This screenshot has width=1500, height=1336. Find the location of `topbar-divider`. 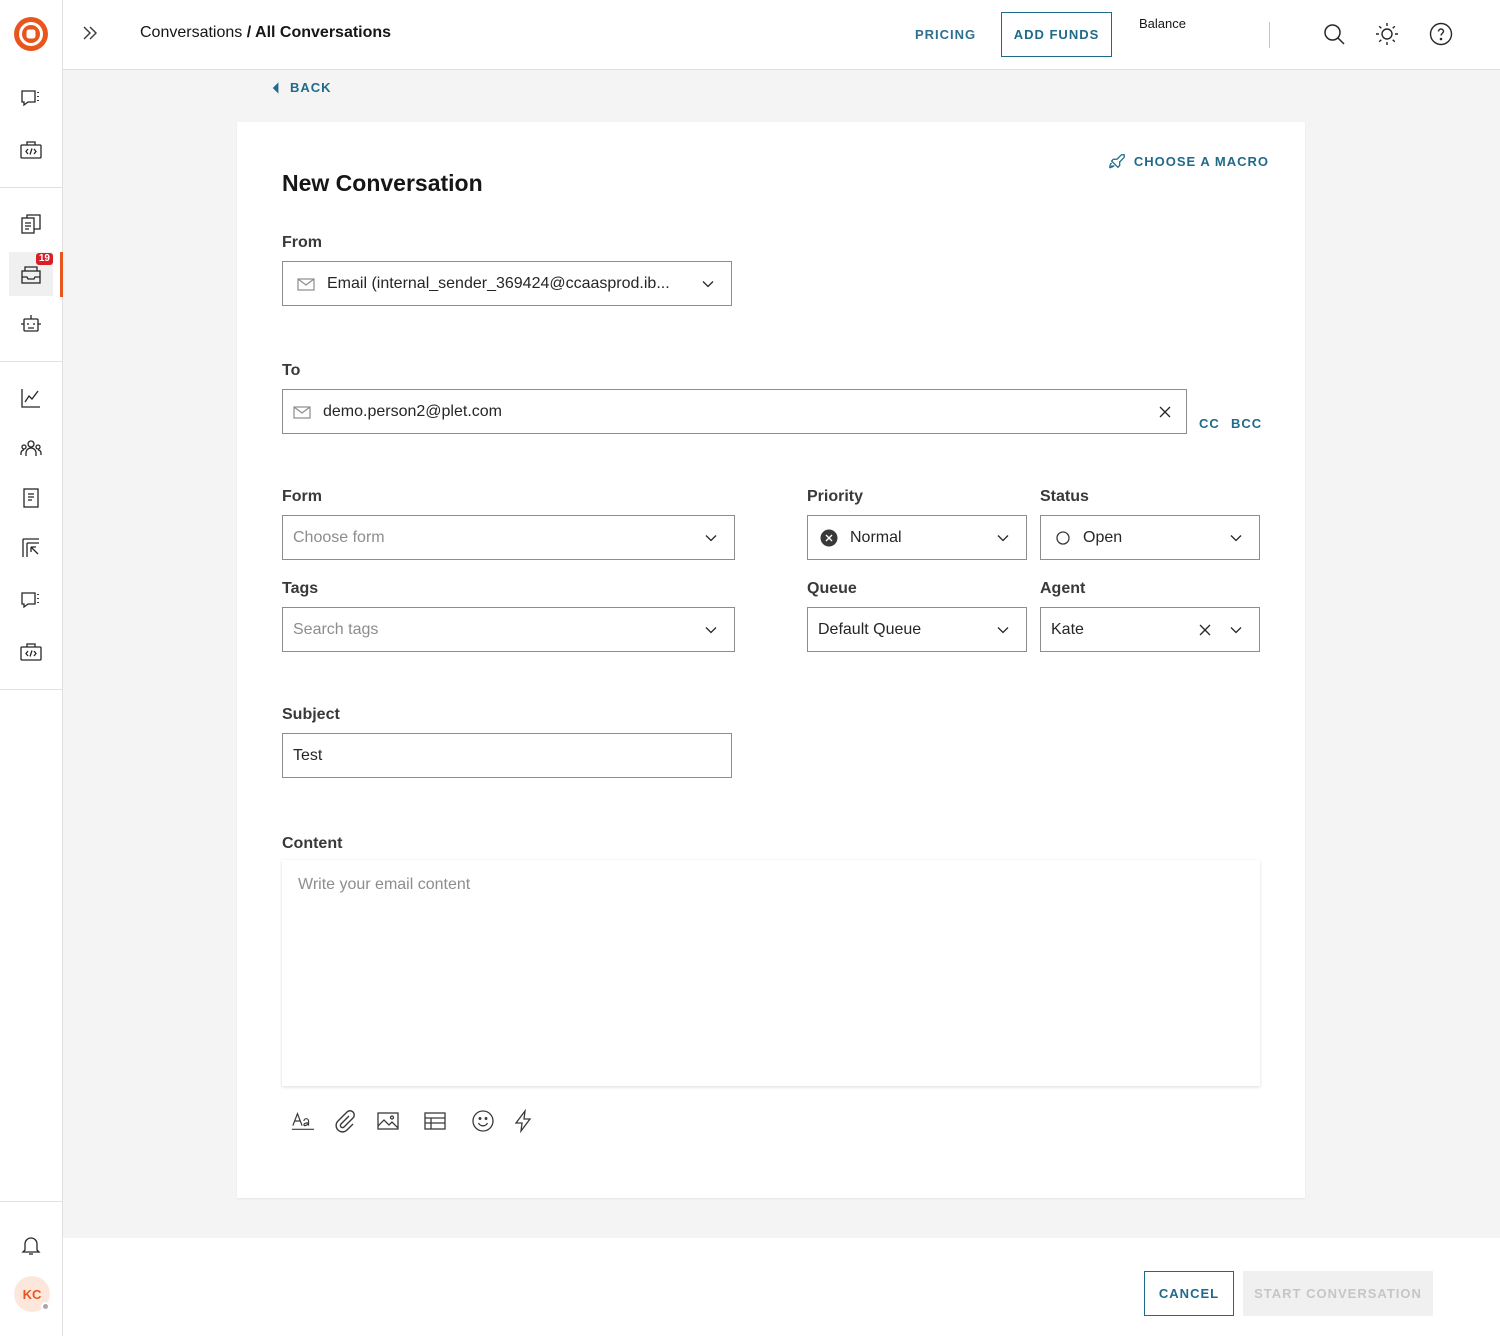

topbar-divider is located at coordinates (1269, 35).